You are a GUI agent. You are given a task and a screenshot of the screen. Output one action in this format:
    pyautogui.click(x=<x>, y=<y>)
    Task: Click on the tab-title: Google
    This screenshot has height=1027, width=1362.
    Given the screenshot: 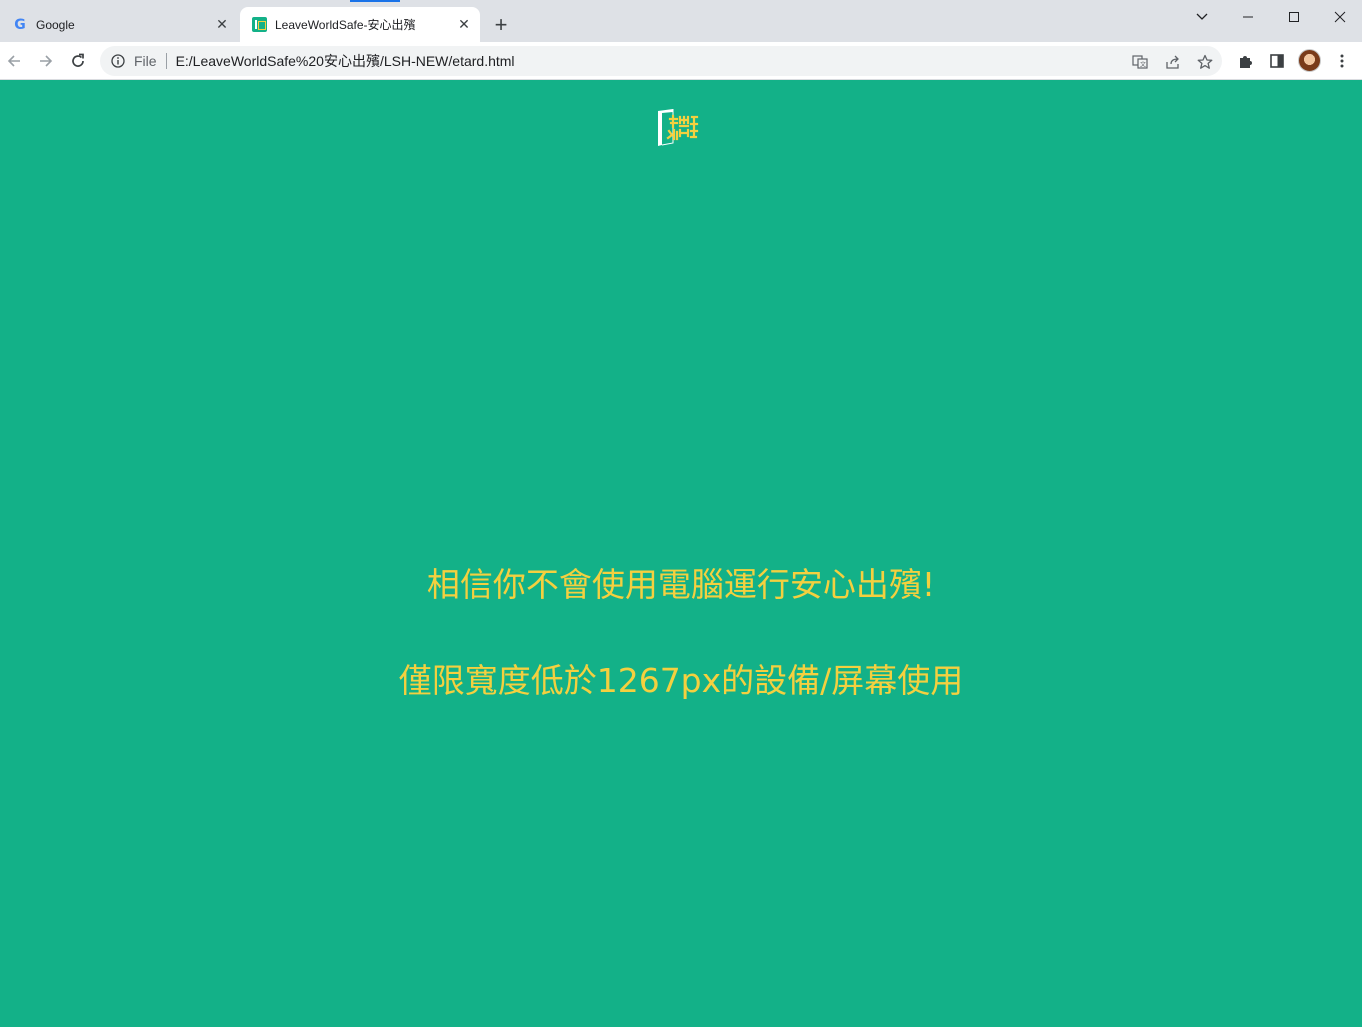 What is the action you would take?
    pyautogui.click(x=55, y=24)
    